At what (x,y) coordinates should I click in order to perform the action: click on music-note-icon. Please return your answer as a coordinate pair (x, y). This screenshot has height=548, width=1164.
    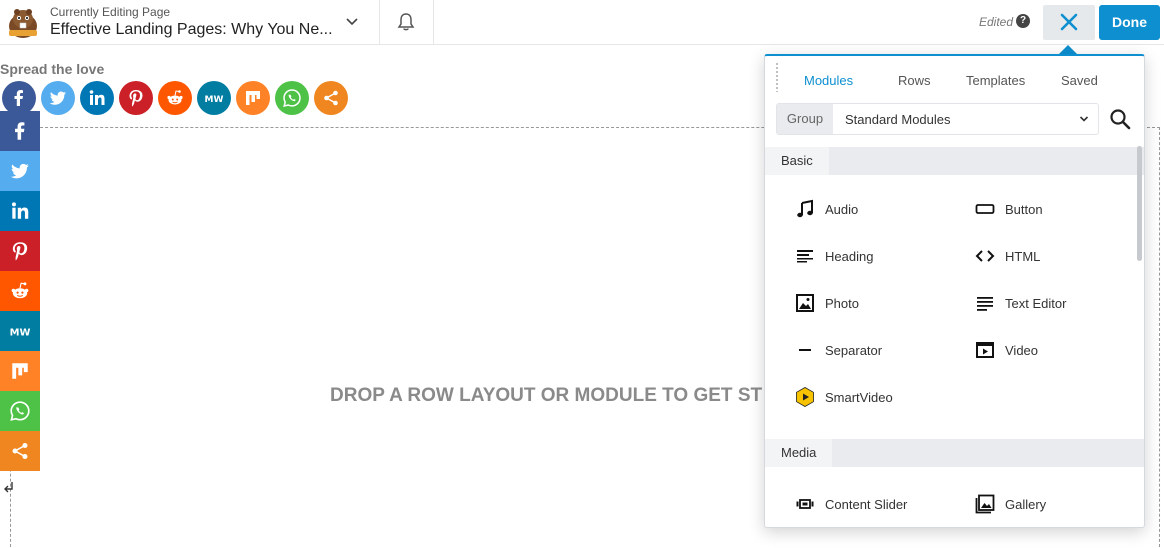
    Looking at the image, I should click on (805, 209).